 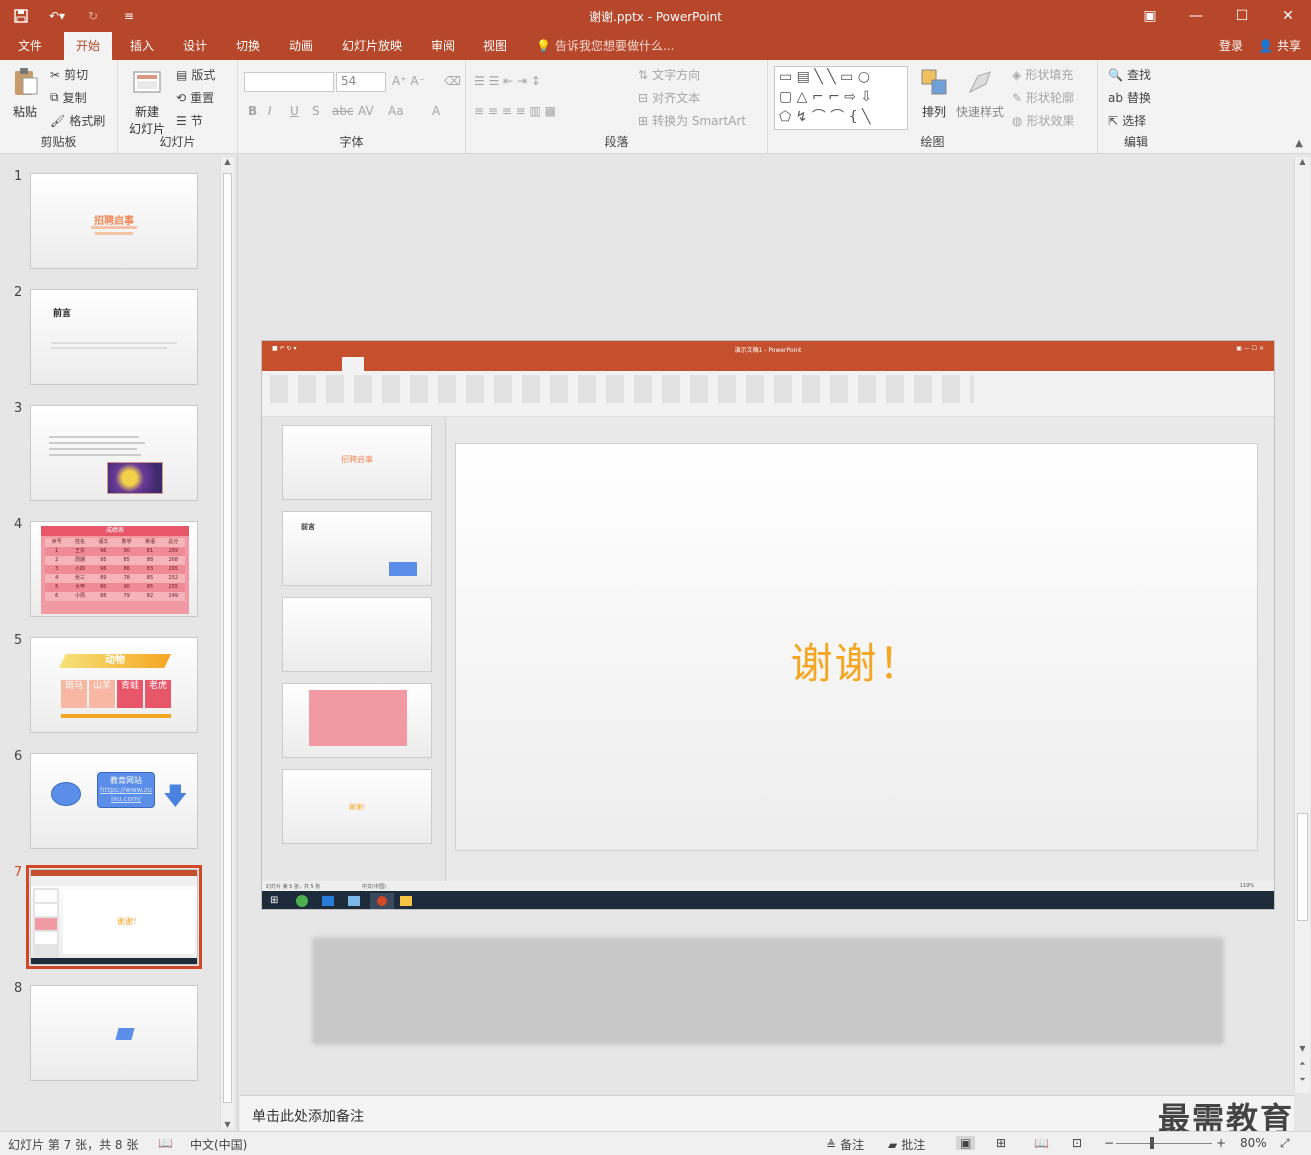 What do you see at coordinates (1302, 1064) in the screenshot?
I see `prev-slide-icon: ⏶` at bounding box center [1302, 1064].